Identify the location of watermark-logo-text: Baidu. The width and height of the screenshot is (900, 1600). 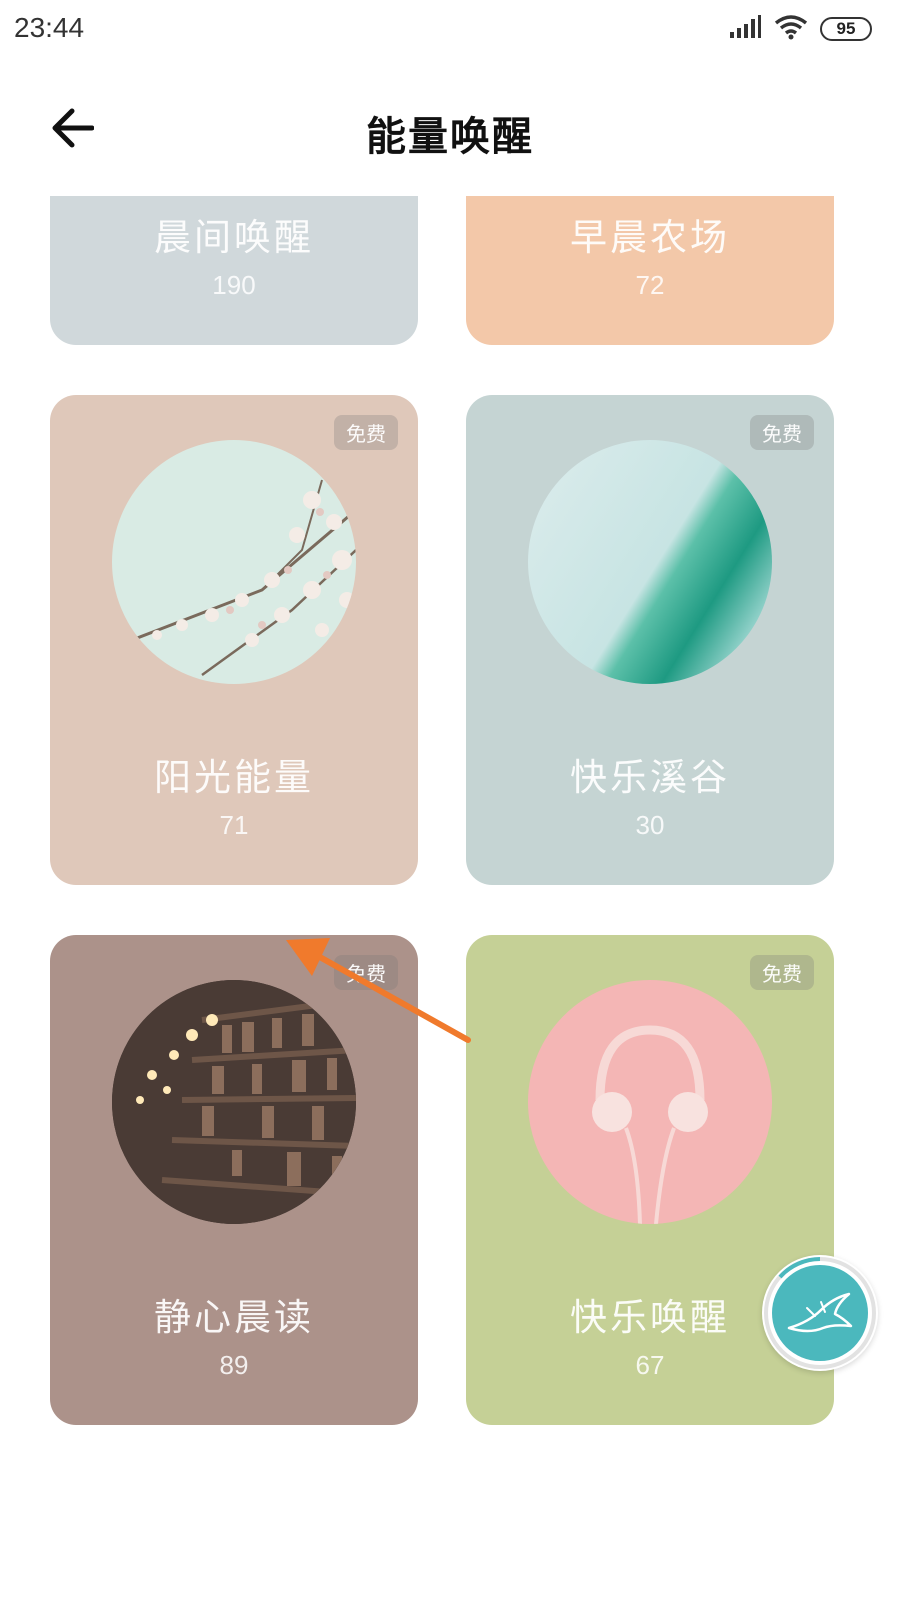
(723, 1493).